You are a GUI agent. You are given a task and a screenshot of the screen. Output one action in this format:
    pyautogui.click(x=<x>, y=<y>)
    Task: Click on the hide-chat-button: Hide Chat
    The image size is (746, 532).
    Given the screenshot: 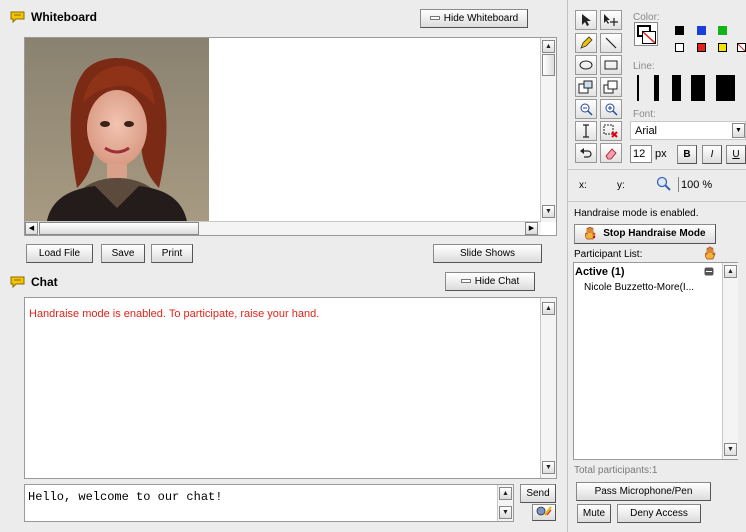 What is the action you would take?
    pyautogui.click(x=490, y=281)
    